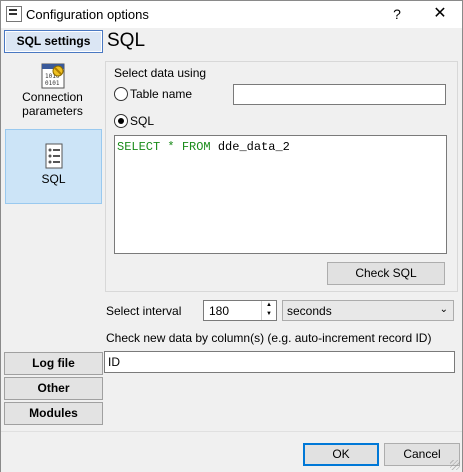  What do you see at coordinates (53, 156) in the screenshot?
I see `sql-icon` at bounding box center [53, 156].